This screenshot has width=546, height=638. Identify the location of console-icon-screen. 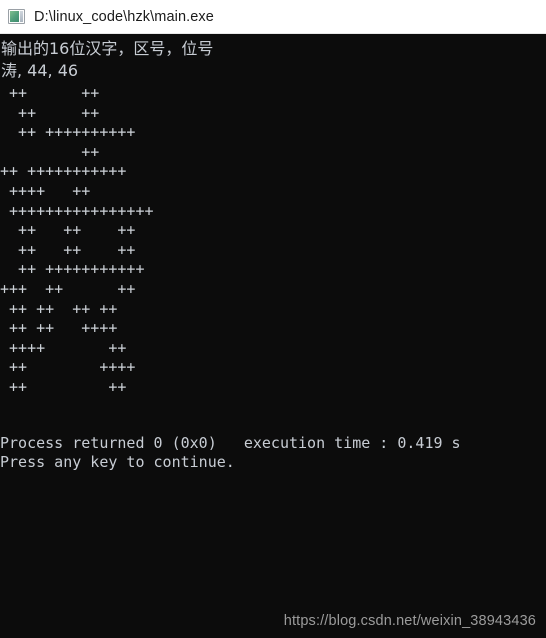
(14, 16).